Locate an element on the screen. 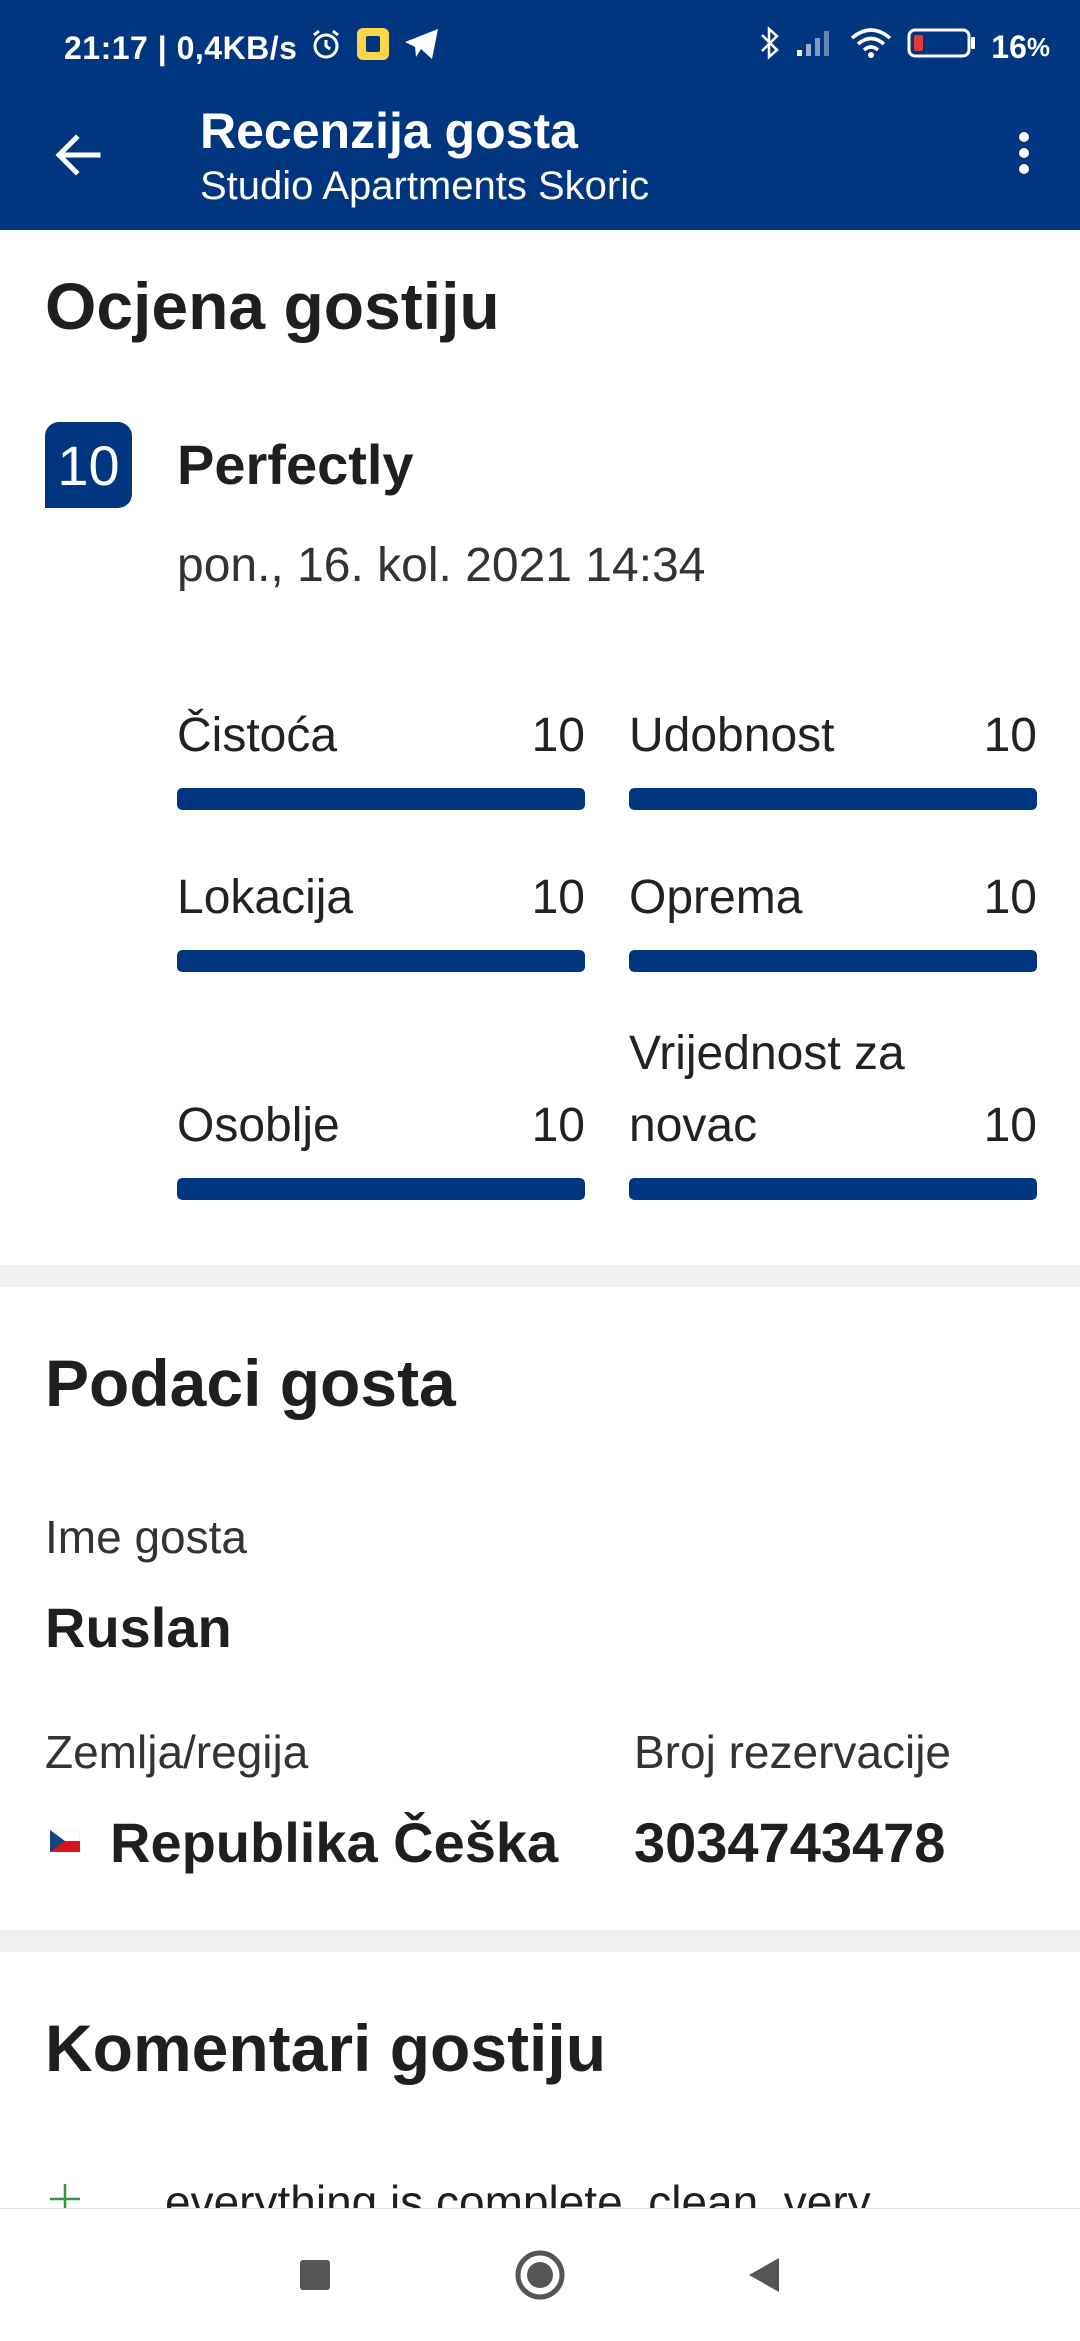 This screenshot has width=1080, height=2341. notification-app-icon is located at coordinates (373, 48).